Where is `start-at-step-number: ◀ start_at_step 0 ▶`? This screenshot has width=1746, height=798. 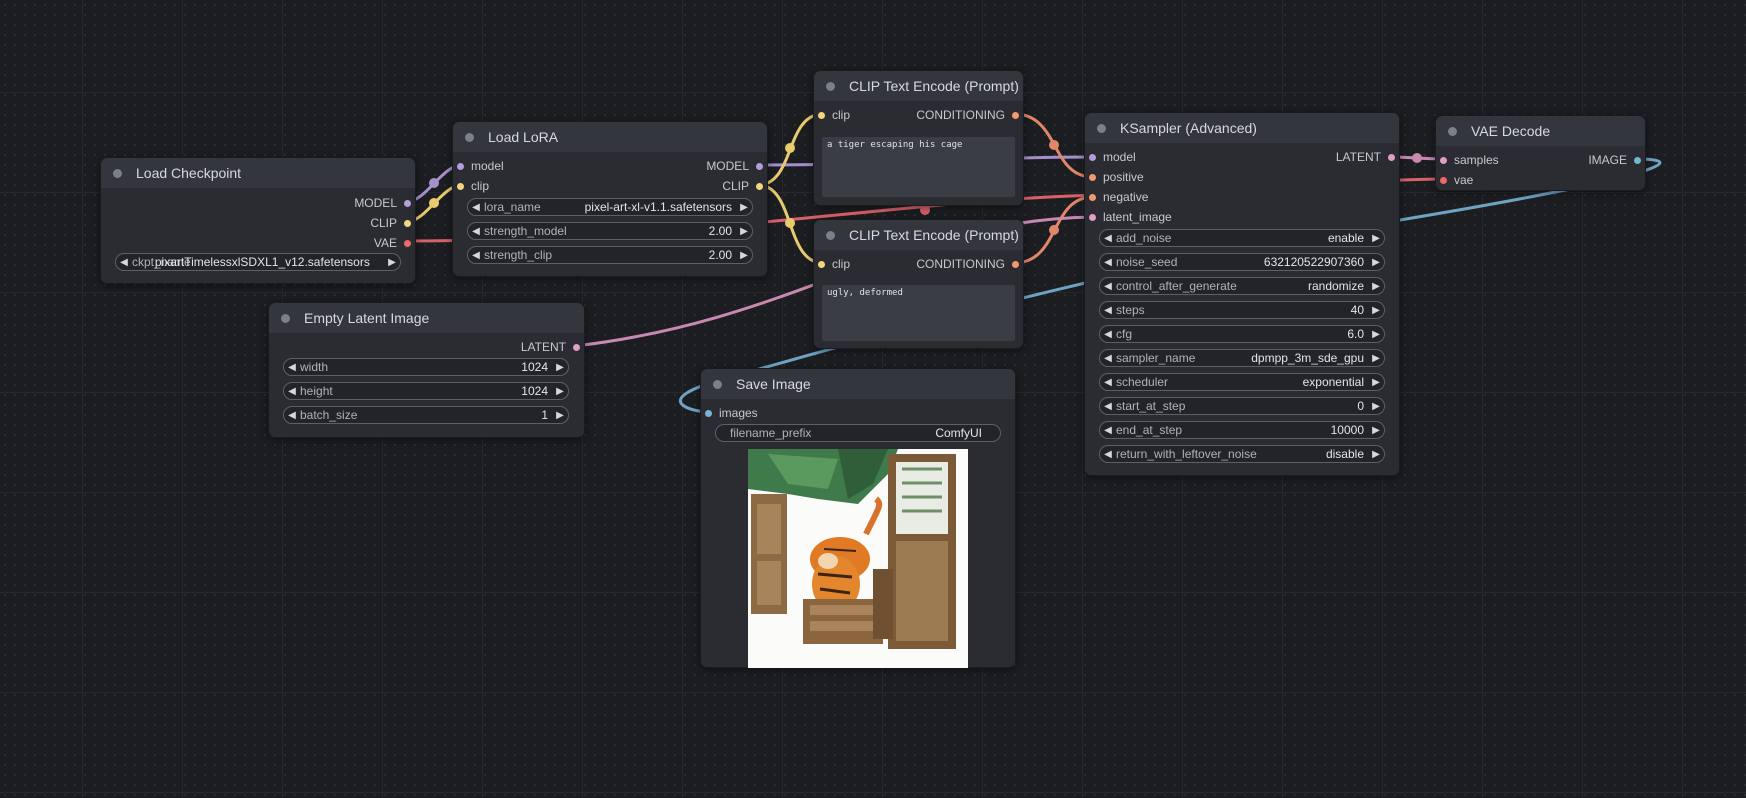 start-at-step-number: ◀ start_at_step 0 ▶ is located at coordinates (1242, 406).